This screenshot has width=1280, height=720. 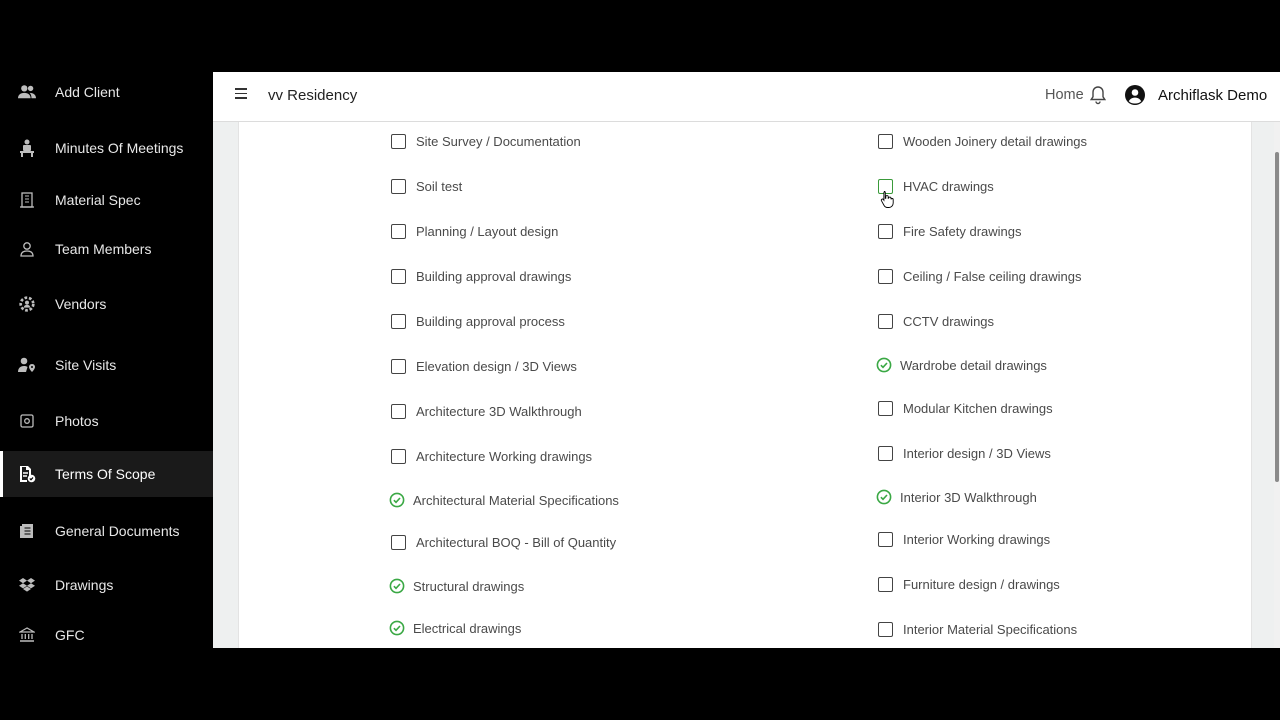 I want to click on sidebar-item-label: Site Visits, so click(x=86, y=365).